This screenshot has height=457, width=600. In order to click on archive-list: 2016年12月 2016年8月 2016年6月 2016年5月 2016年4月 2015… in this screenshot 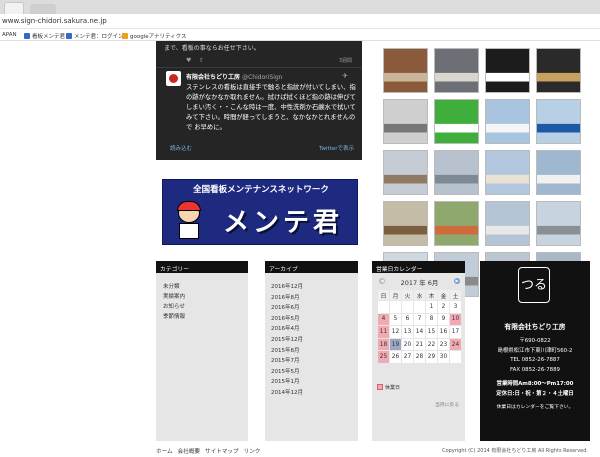, I will do `click(287, 340)`.